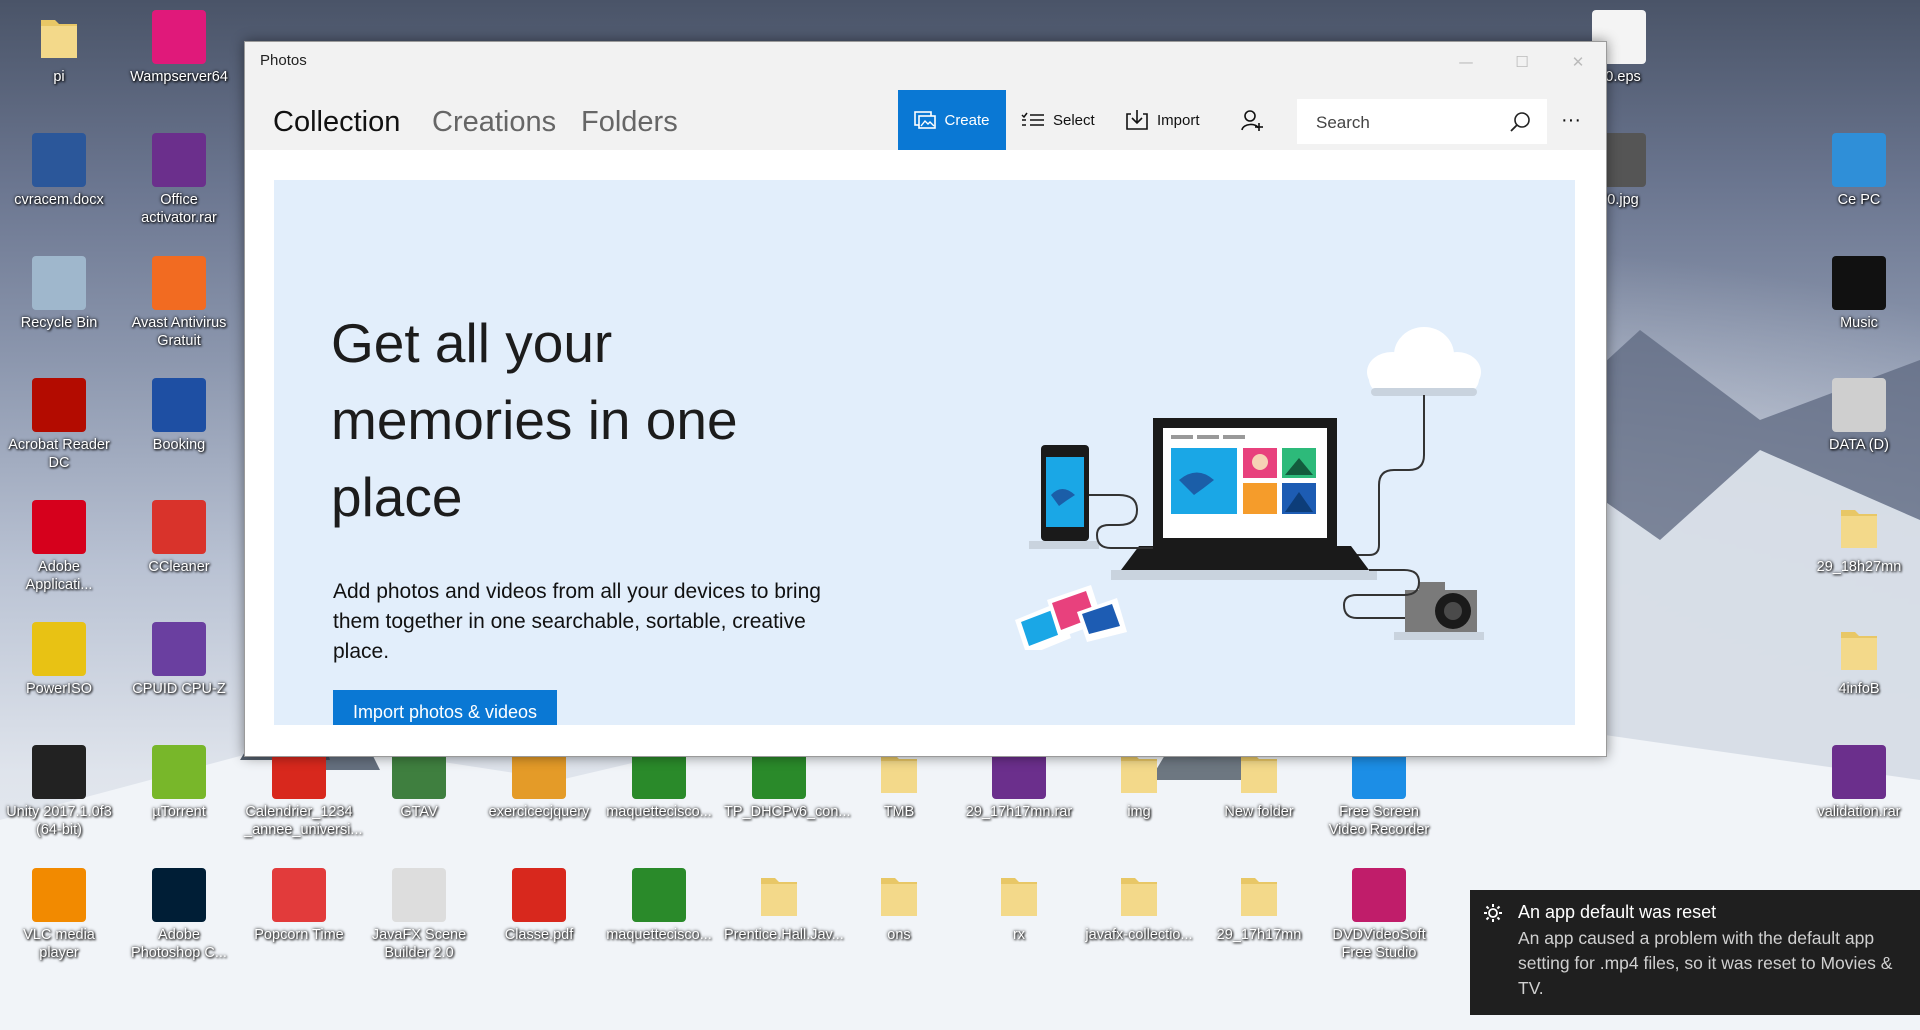 This screenshot has width=1920, height=1030. Describe the element at coordinates (1859, 283) in the screenshot. I see `music-icon` at that location.